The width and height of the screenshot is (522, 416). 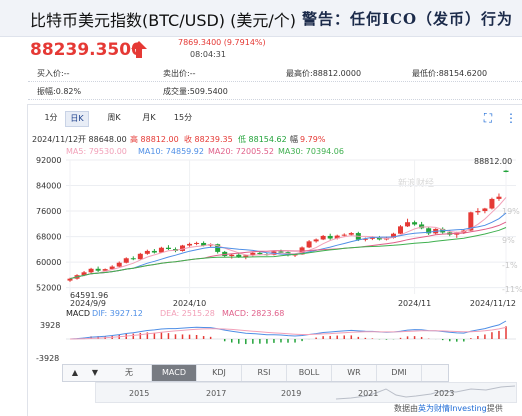 I want to click on indicator-dmi: DMI, so click(x=399, y=373).